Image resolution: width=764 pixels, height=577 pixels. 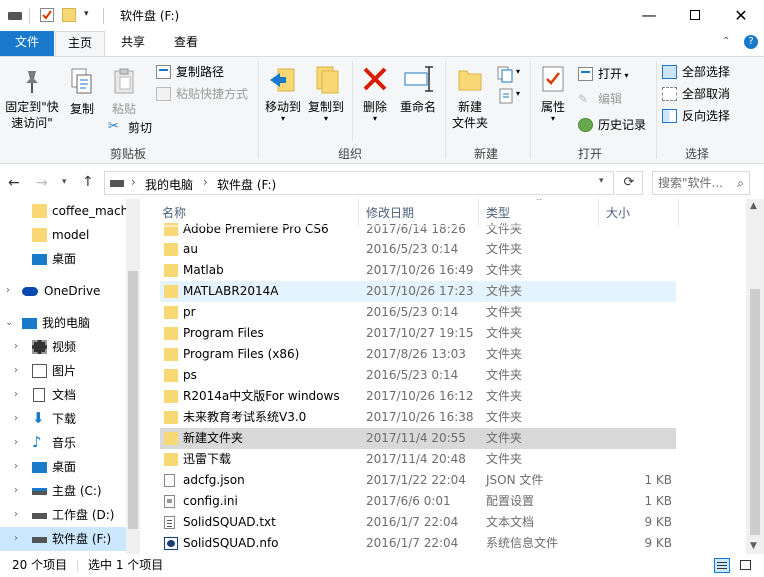 What do you see at coordinates (63, 515) in the screenshot?
I see `nav-item-drive-d: › 工作盘 (D:)` at bounding box center [63, 515].